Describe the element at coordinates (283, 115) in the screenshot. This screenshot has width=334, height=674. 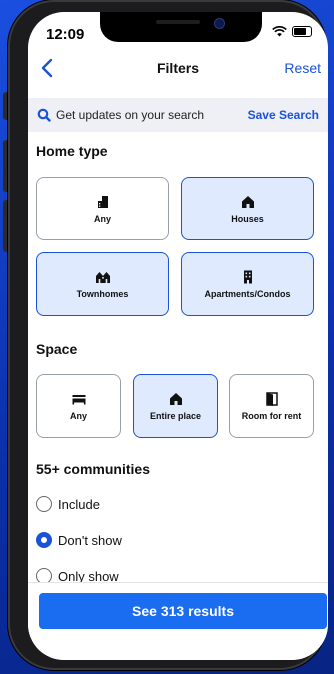
I see `save-search-button: Save Search` at that location.